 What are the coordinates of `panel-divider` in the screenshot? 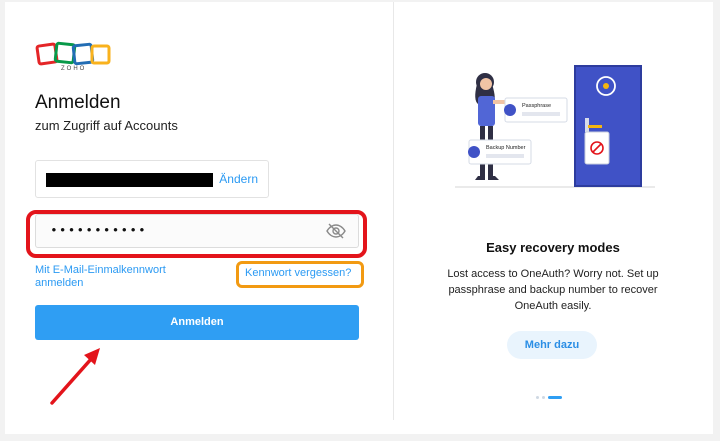 It's located at (393, 211).